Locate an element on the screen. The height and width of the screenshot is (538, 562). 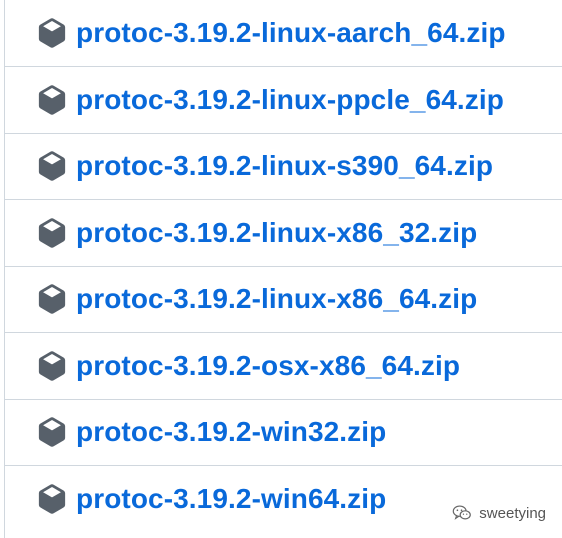
asset-download-link: protoc-3.19.2-win32.zip is located at coordinates (231, 432).